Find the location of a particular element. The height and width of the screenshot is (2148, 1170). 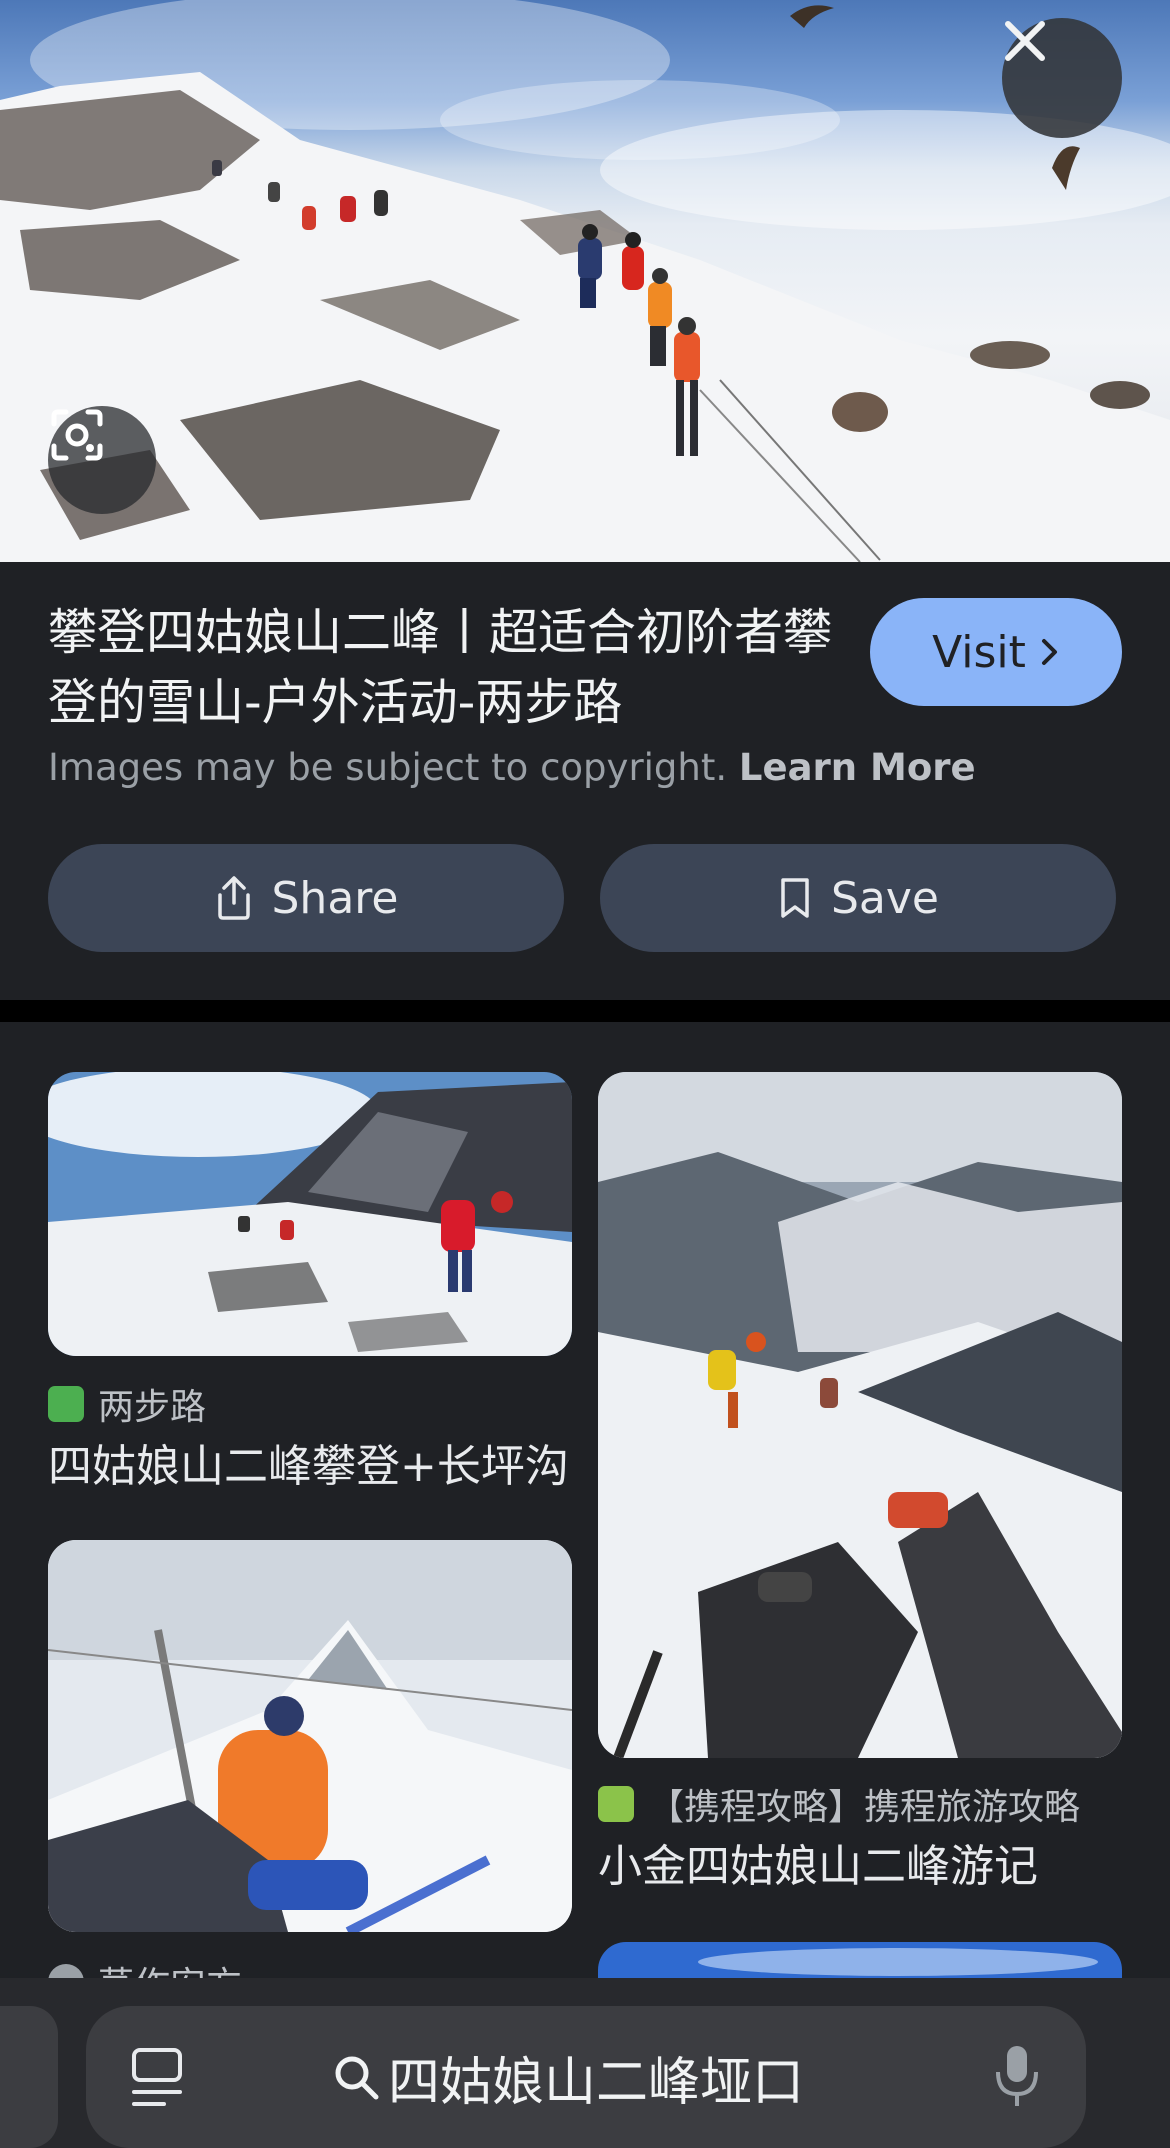

copyright-text: Images may be subject to copyright. is located at coordinates (388, 767).